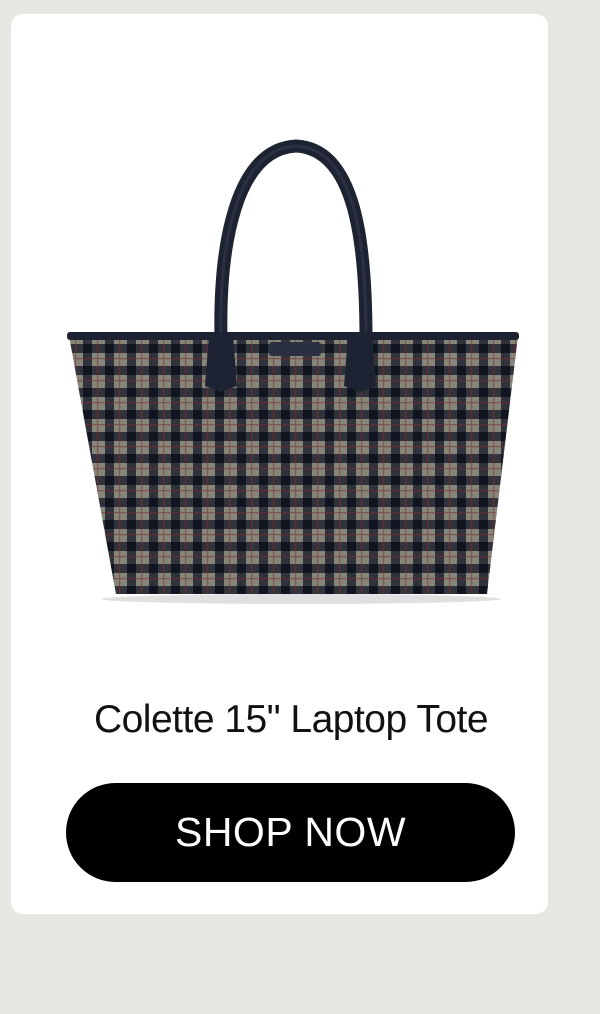 The width and height of the screenshot is (600, 1014). Describe the element at coordinates (290, 832) in the screenshot. I see `shop-now-button: SHOP NOW` at that location.